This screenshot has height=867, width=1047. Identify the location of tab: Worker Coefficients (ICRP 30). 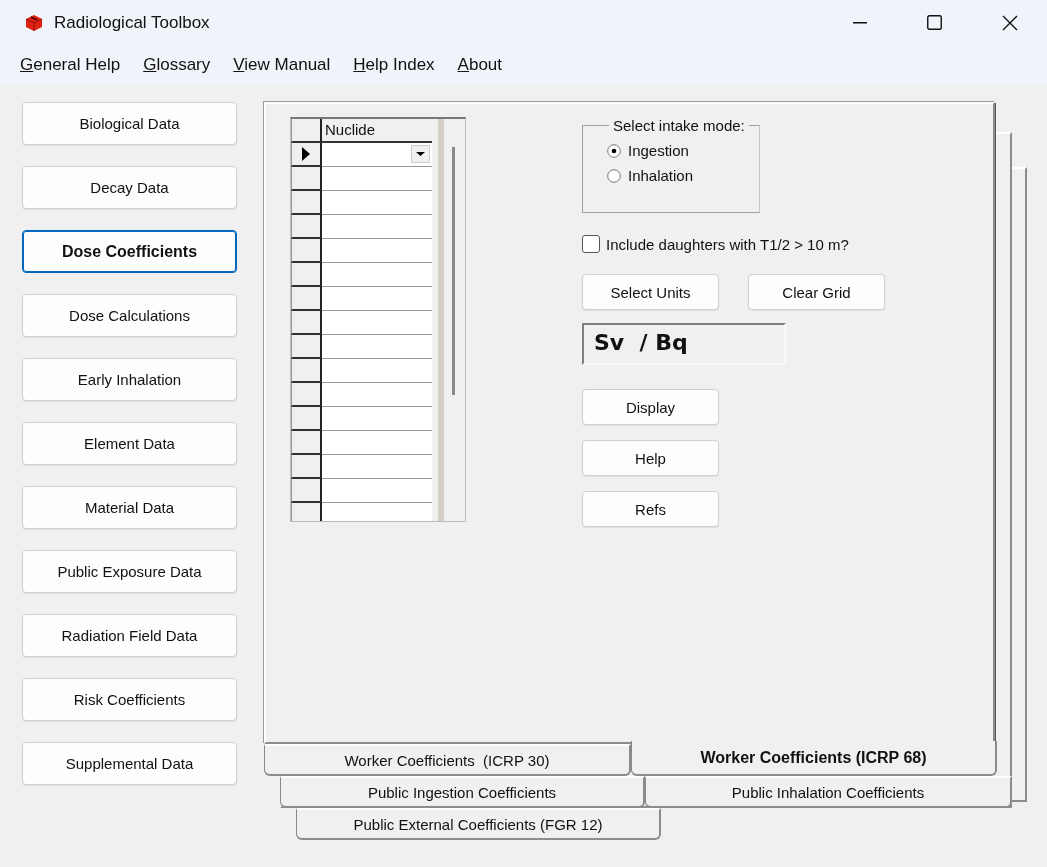
(447, 760).